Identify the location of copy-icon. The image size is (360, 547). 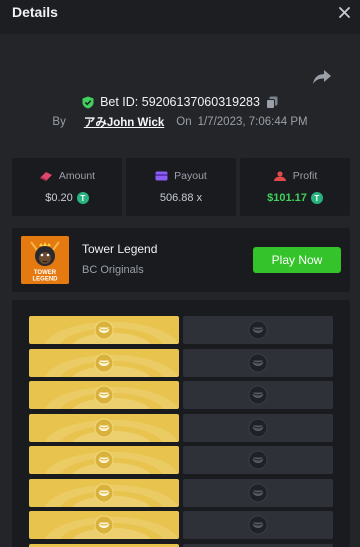
(271, 102).